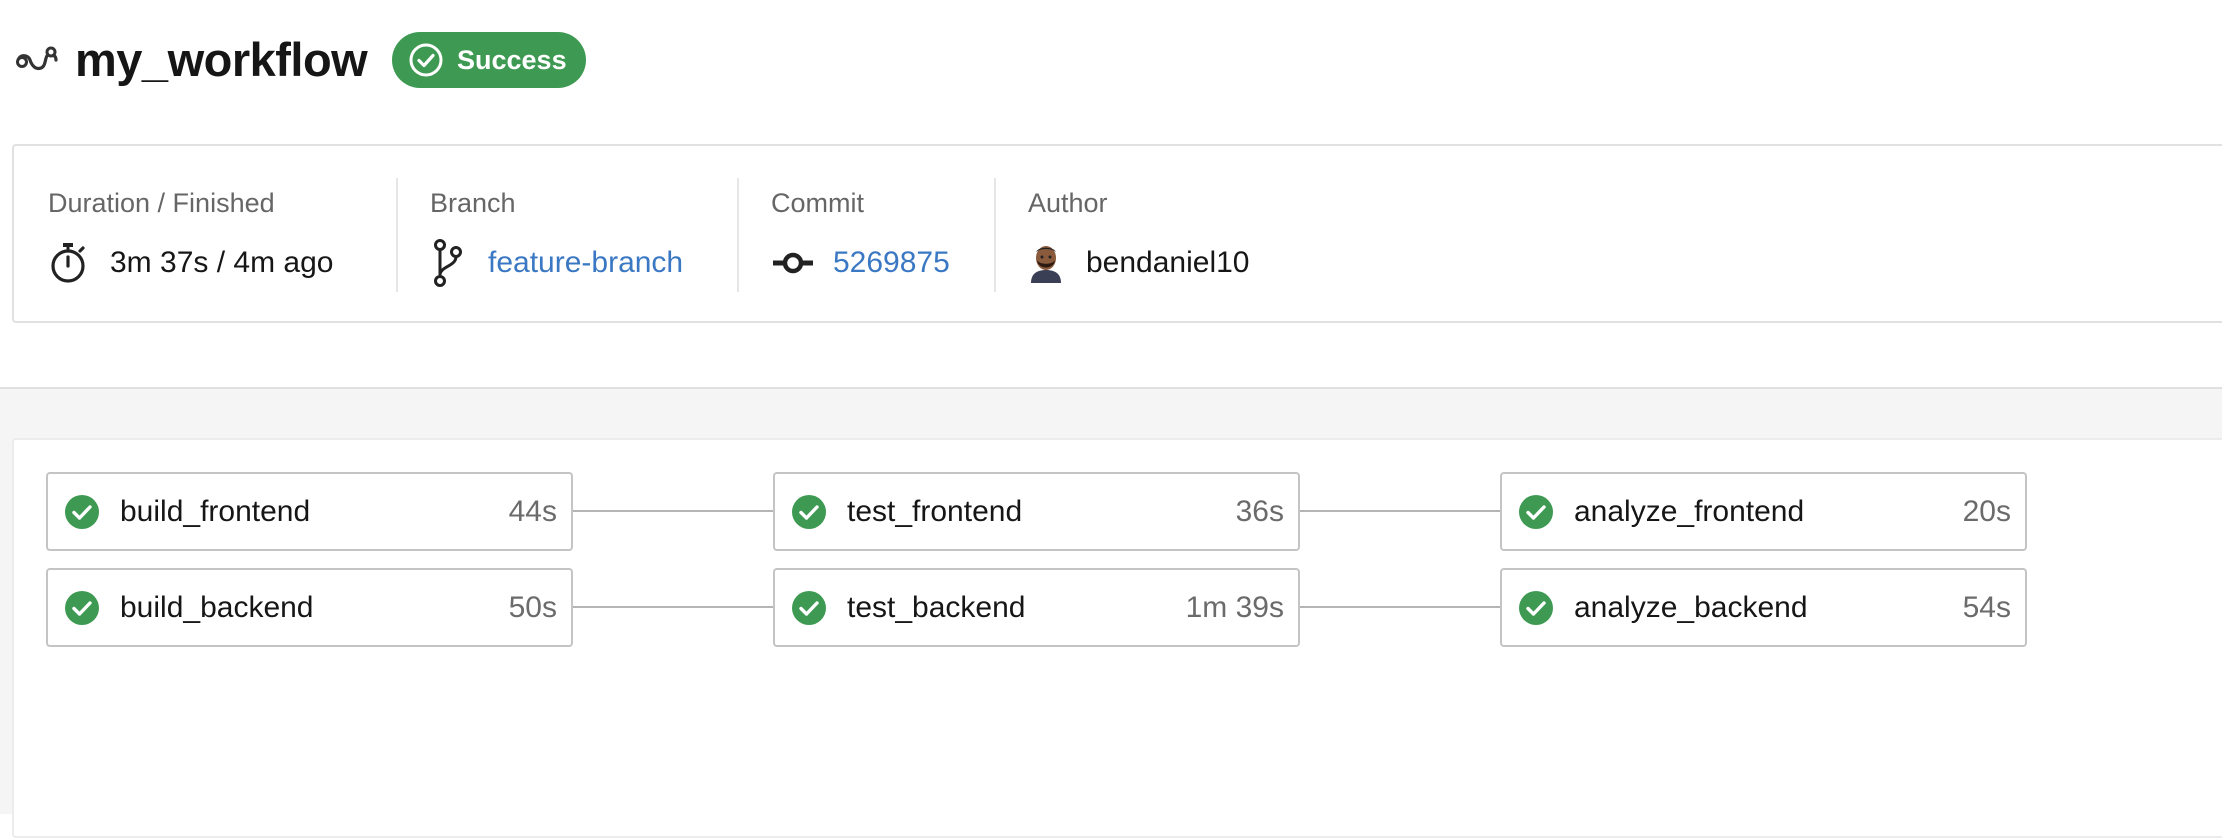 The height and width of the screenshot is (838, 2222). Describe the element at coordinates (1068, 203) in the screenshot. I see `author-label: Author` at that location.